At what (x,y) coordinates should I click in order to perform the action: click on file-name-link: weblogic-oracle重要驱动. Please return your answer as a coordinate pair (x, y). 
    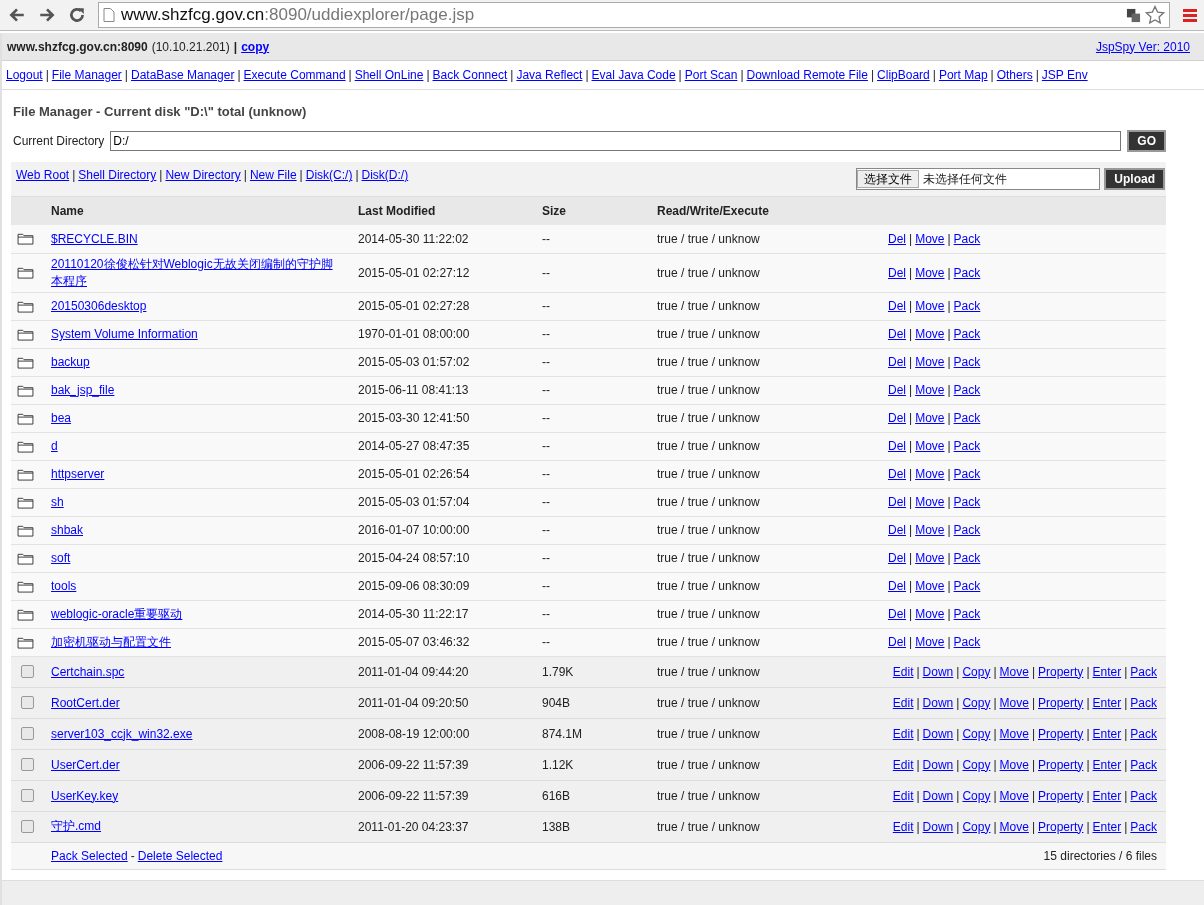
    Looking at the image, I should click on (117, 614).